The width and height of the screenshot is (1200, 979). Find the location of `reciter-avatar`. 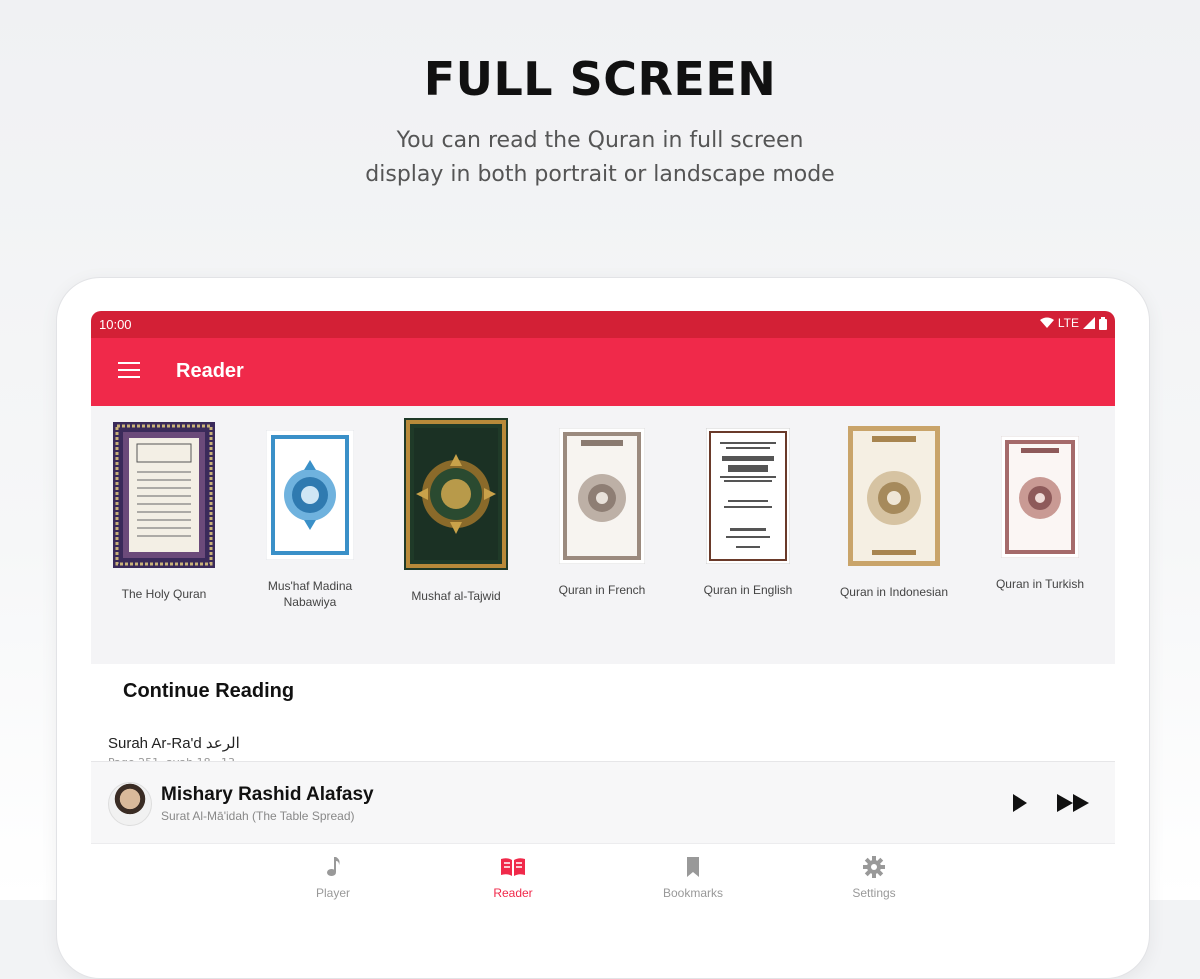

reciter-avatar is located at coordinates (130, 804).